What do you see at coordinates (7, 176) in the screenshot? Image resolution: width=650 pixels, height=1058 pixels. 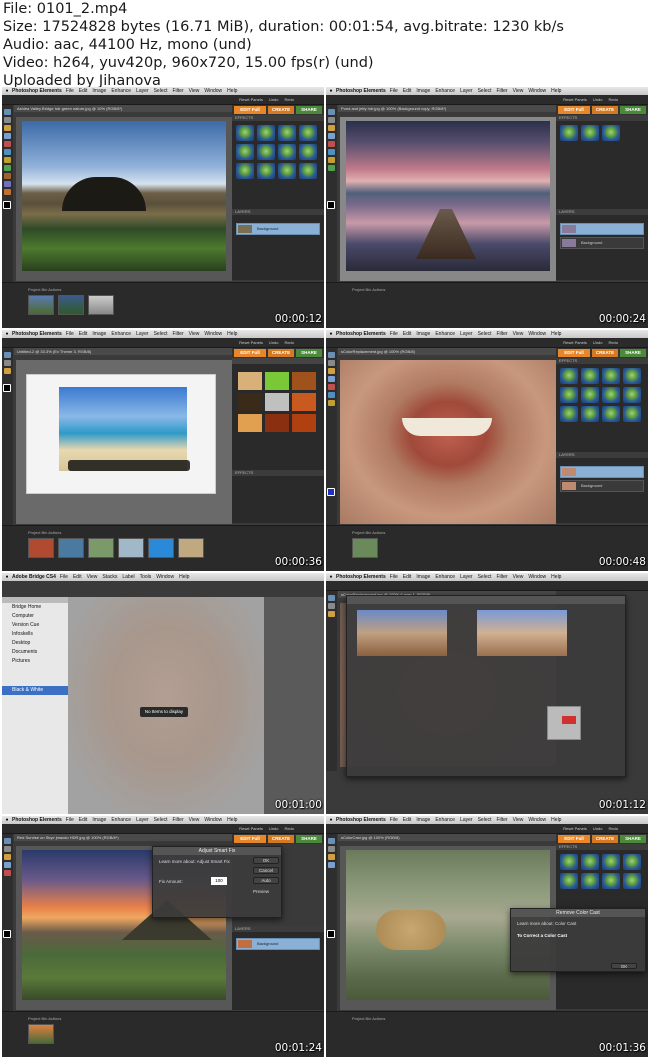 I see `text-tool-icon` at bounding box center [7, 176].